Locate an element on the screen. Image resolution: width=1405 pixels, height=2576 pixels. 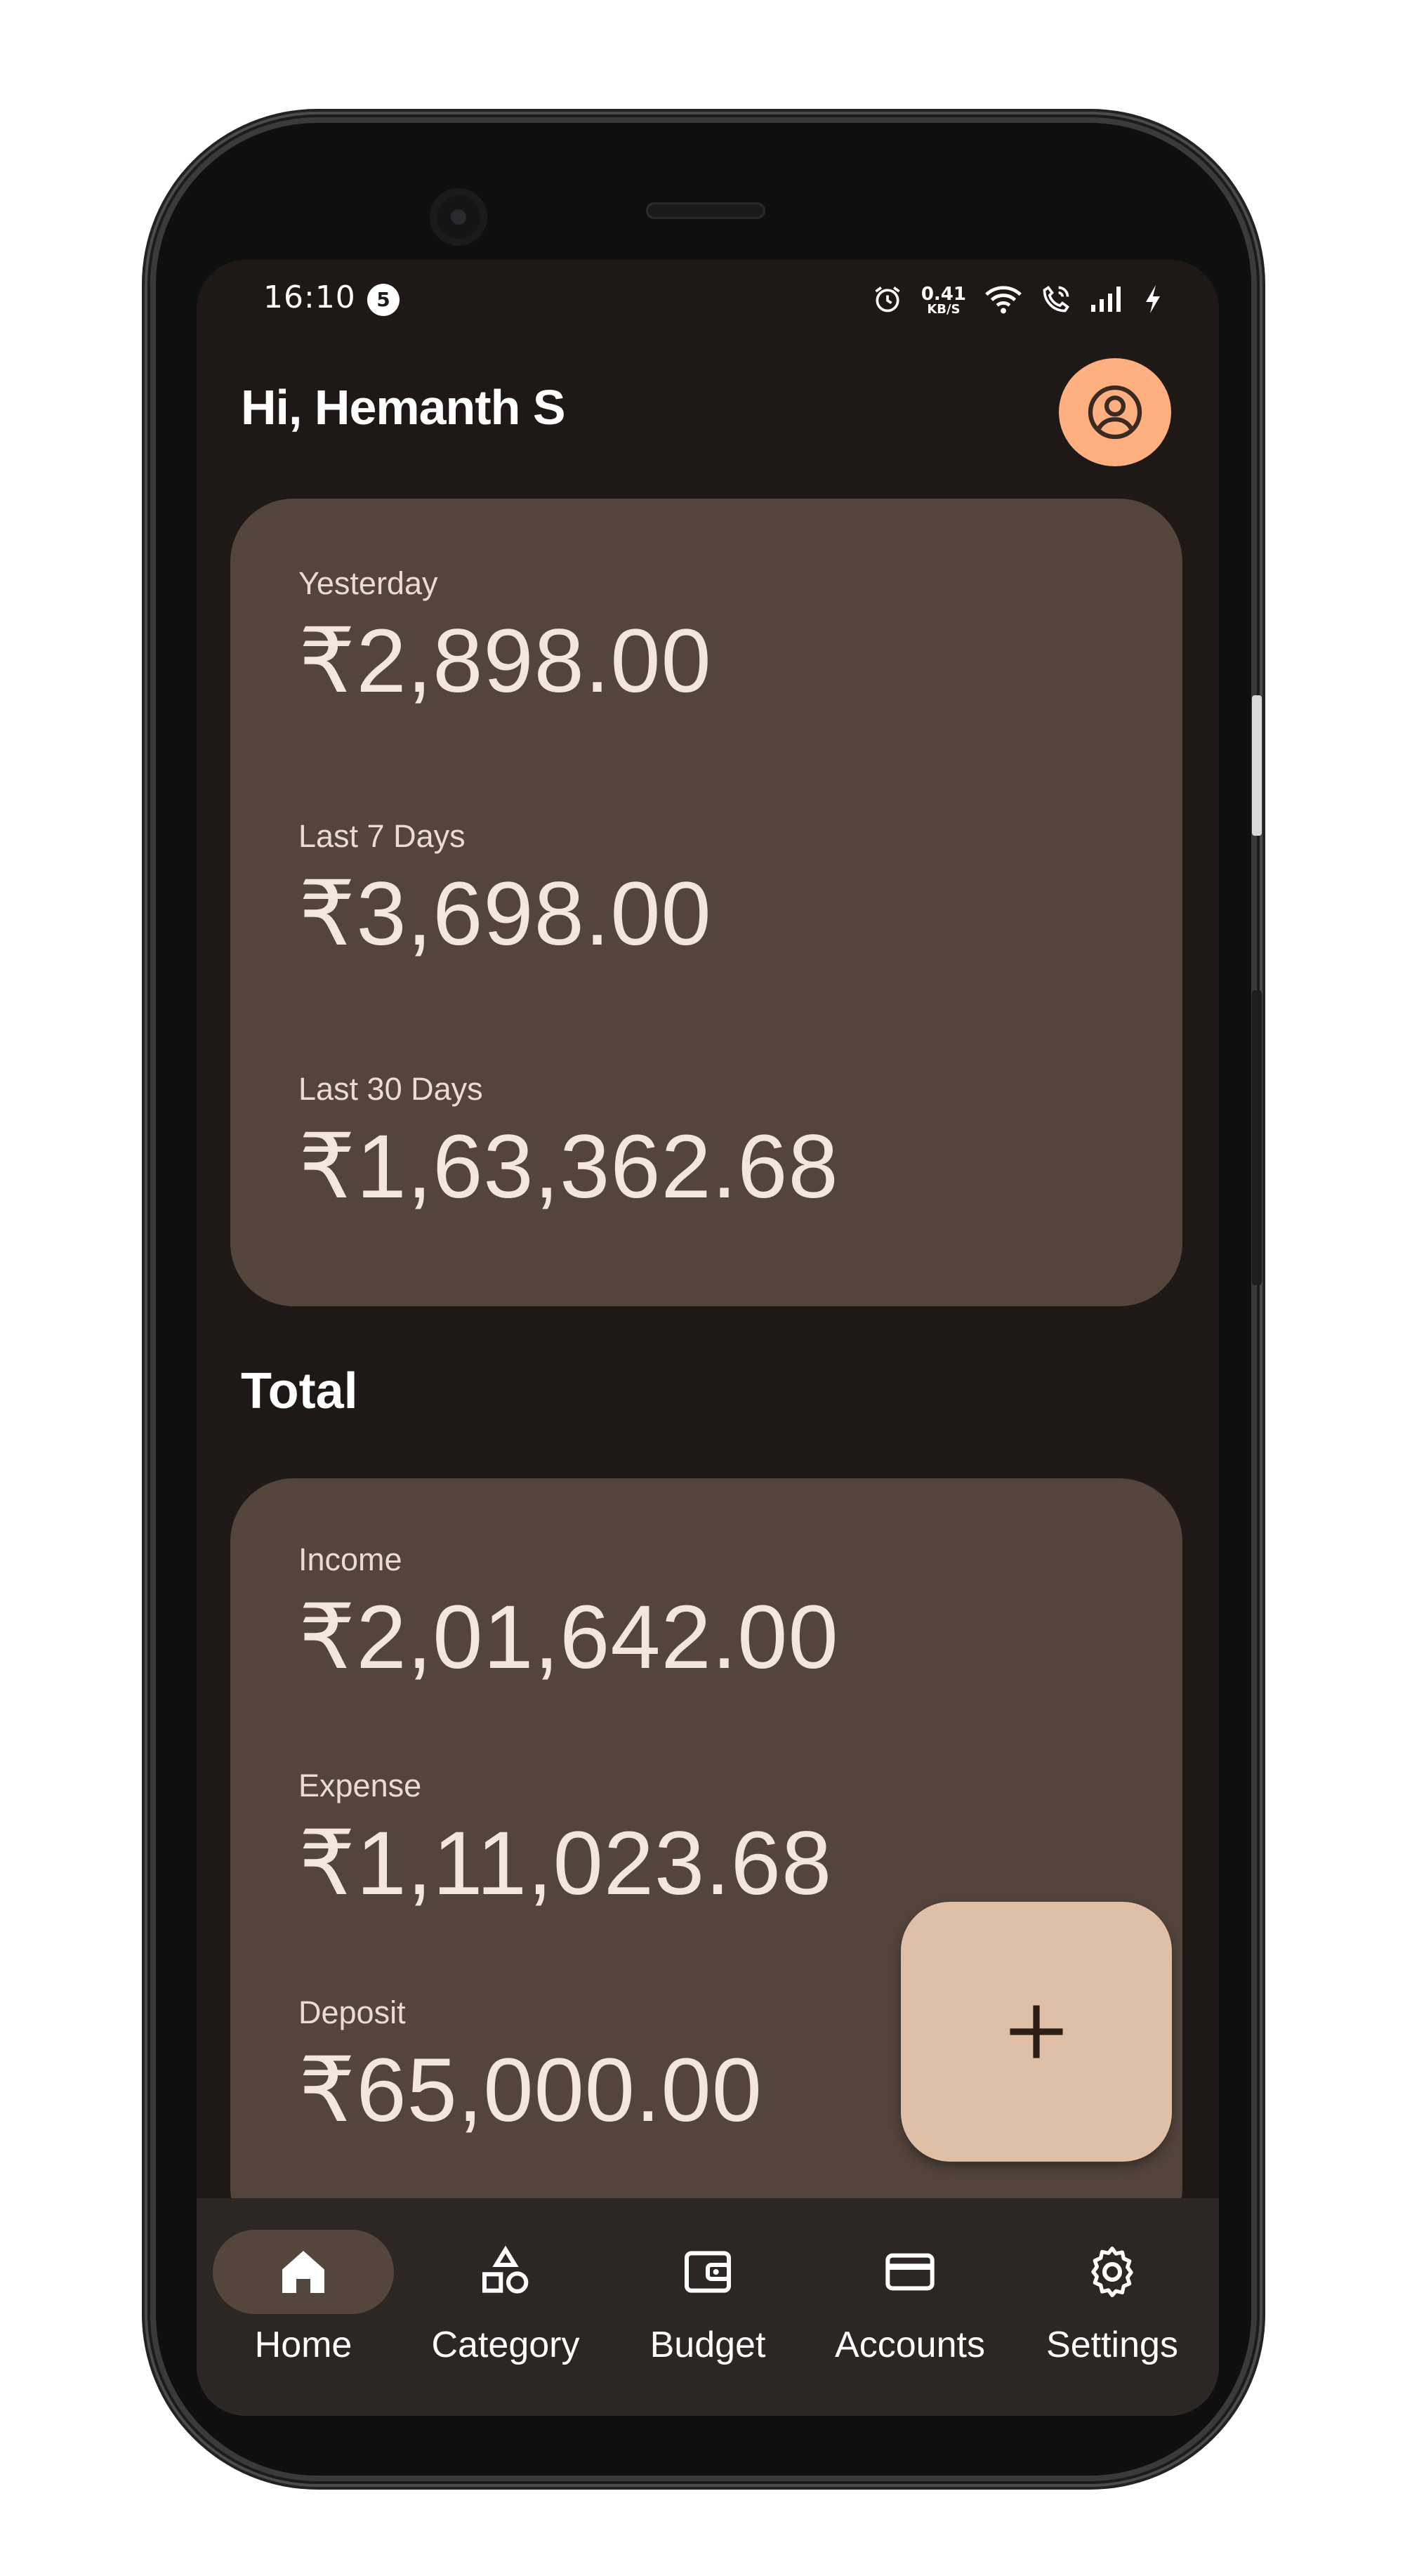
signal-icon is located at coordinates (1107, 300).